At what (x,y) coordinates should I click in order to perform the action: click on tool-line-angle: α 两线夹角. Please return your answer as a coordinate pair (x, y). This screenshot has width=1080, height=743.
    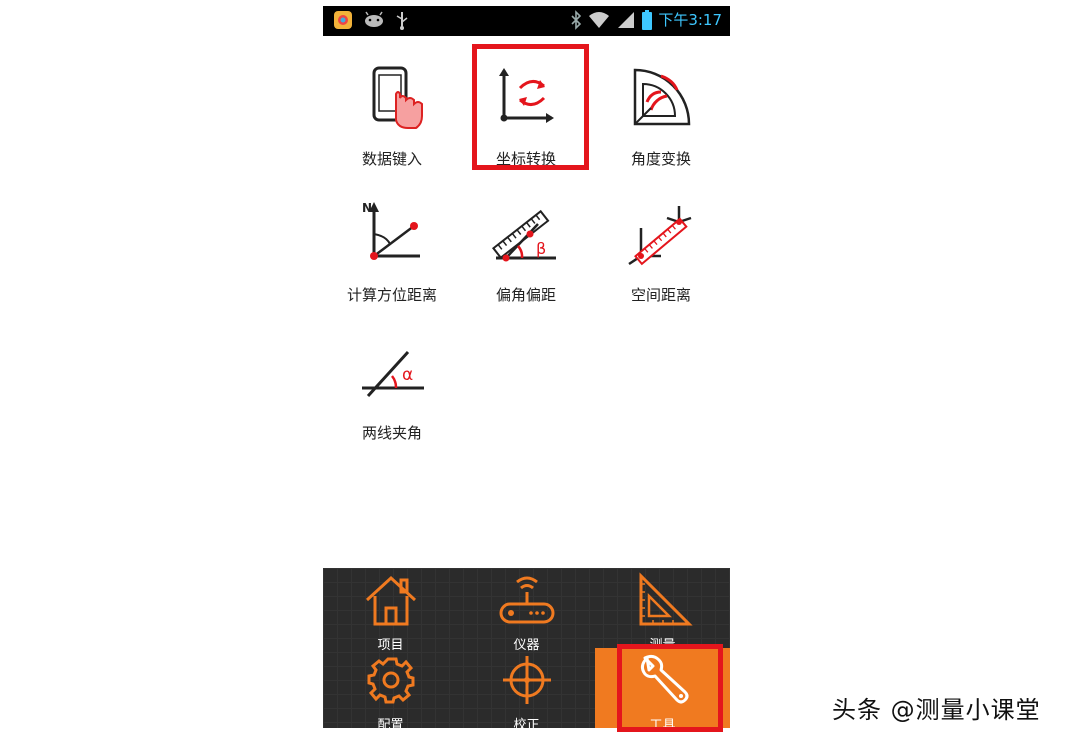
    Looking at the image, I should click on (392, 389).